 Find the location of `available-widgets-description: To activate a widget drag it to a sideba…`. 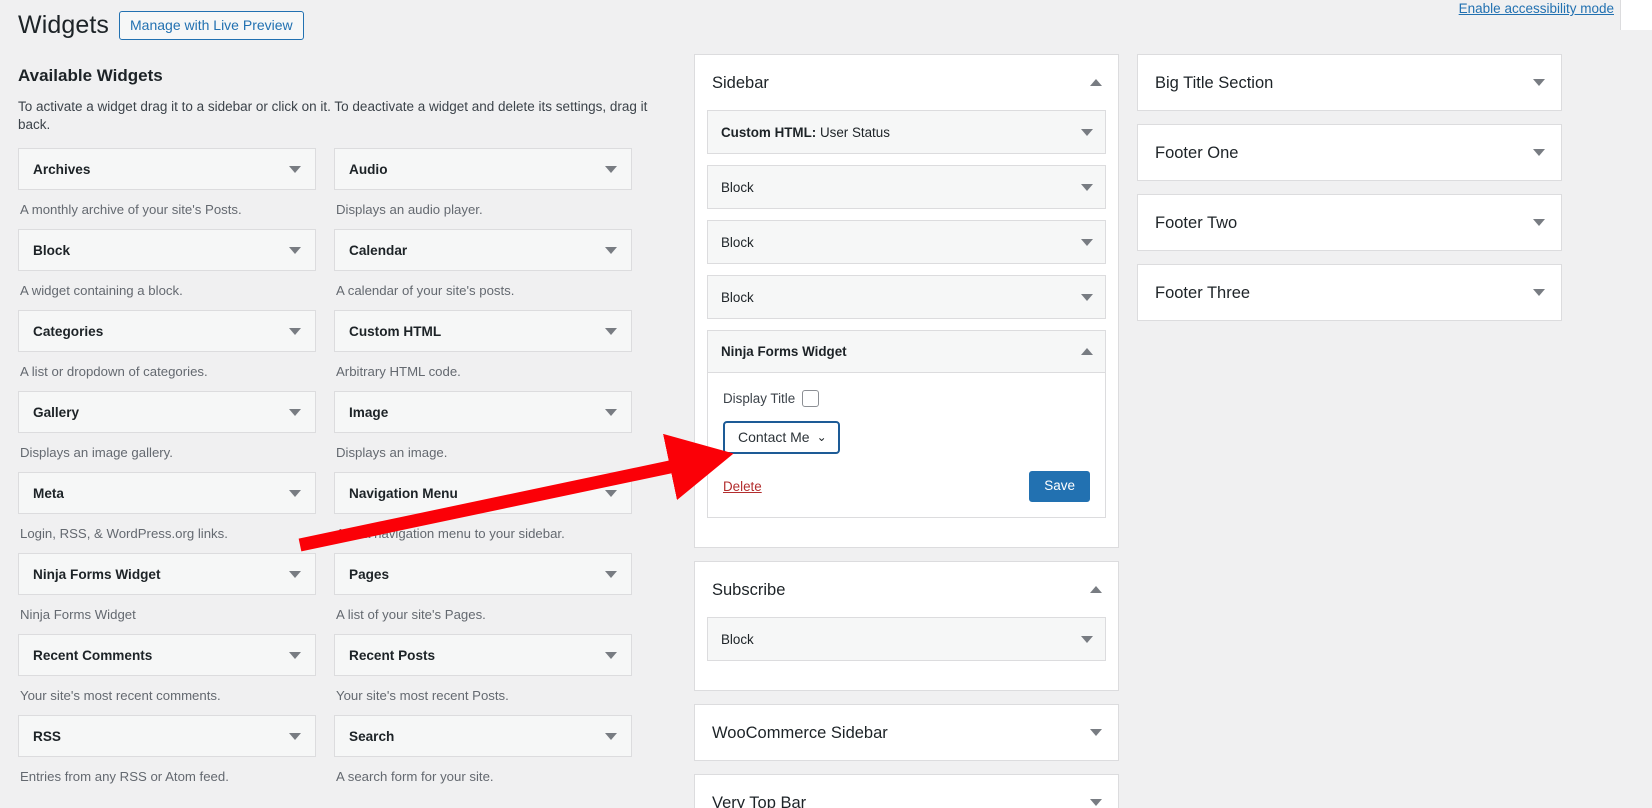

available-widgets-description: To activate a widget drag it to a sideba… is located at coordinates (333, 115).